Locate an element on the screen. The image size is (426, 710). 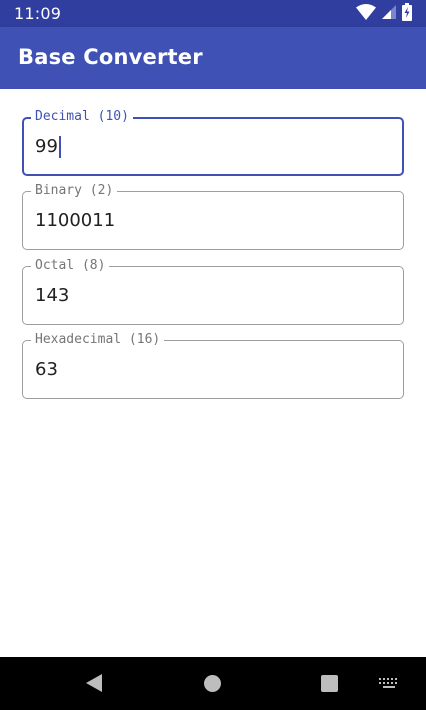
octal-field: Octal (8) 143 is located at coordinates (213, 291).